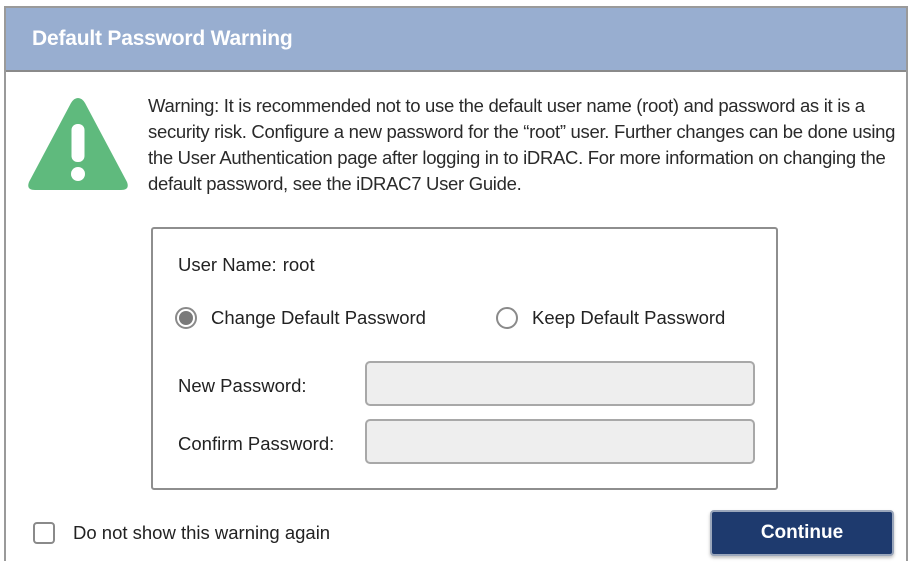 This screenshot has height=565, width=914. I want to click on username-value: root, so click(298, 264).